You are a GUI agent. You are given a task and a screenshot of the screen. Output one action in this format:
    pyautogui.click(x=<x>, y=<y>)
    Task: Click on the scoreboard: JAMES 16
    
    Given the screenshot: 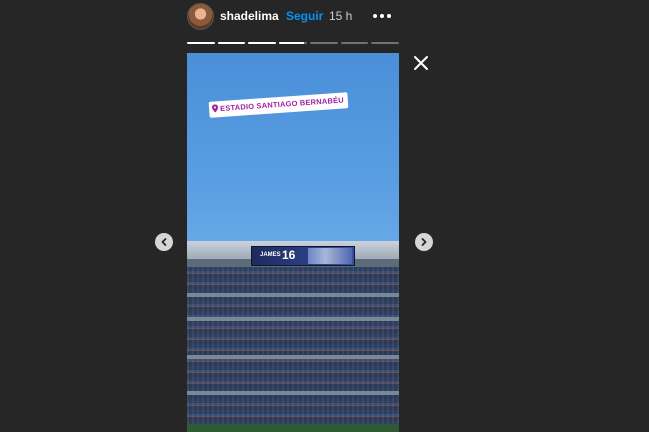 What is the action you would take?
    pyautogui.click(x=303, y=256)
    